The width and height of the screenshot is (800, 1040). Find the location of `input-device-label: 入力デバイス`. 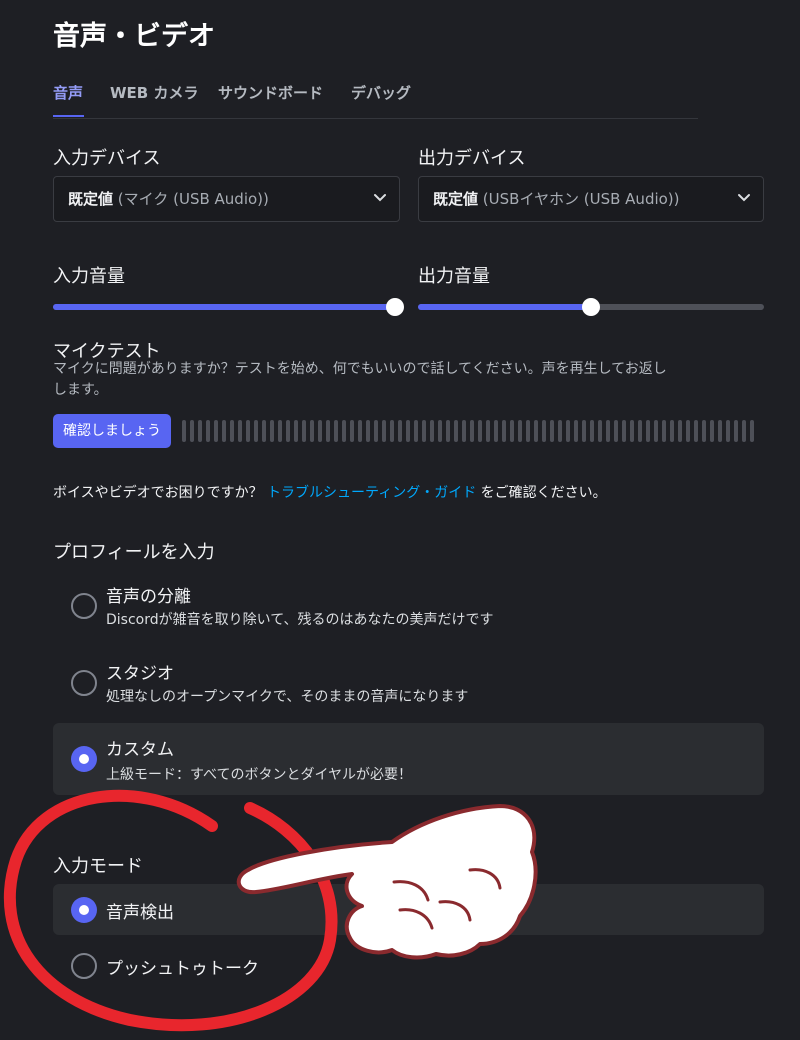

input-device-label: 入力デバイス is located at coordinates (107, 158).